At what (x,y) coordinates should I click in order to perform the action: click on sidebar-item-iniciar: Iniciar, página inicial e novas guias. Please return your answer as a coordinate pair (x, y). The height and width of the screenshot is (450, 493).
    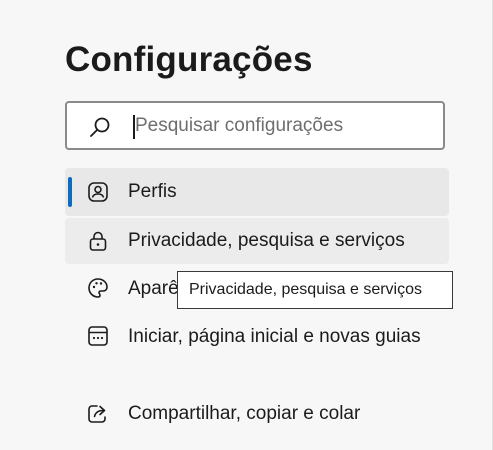
    Looking at the image, I should click on (257, 350).